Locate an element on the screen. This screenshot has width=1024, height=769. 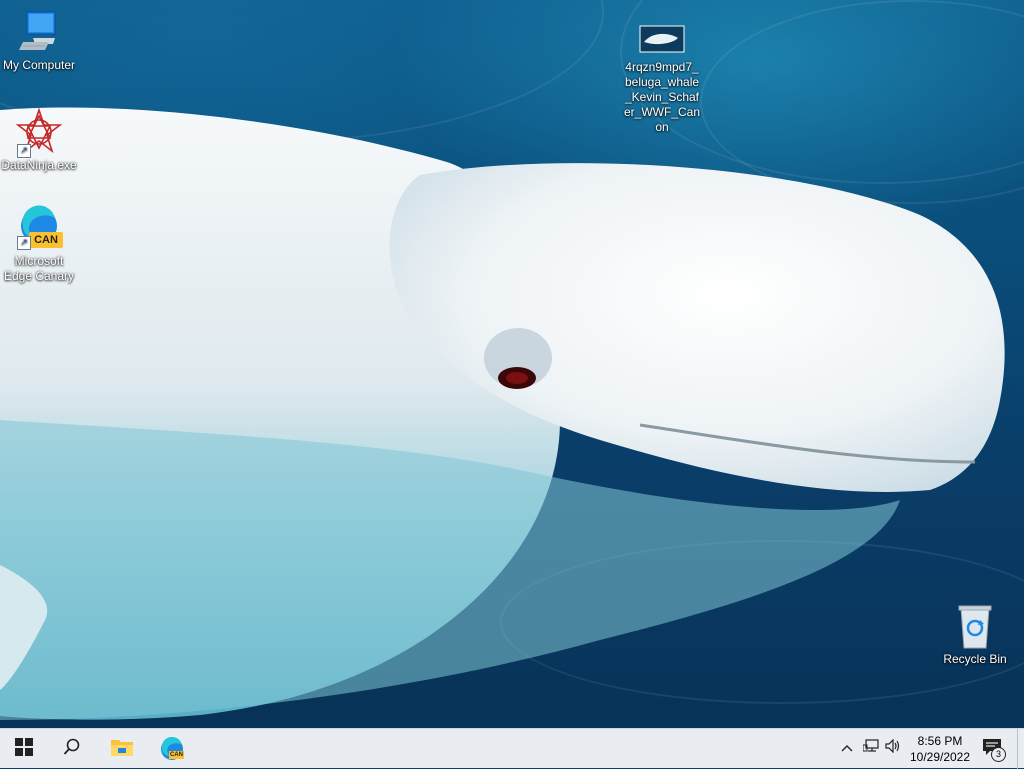
desktop-icon-label: Microsoft Edge Canary is located at coordinates (39, 268).